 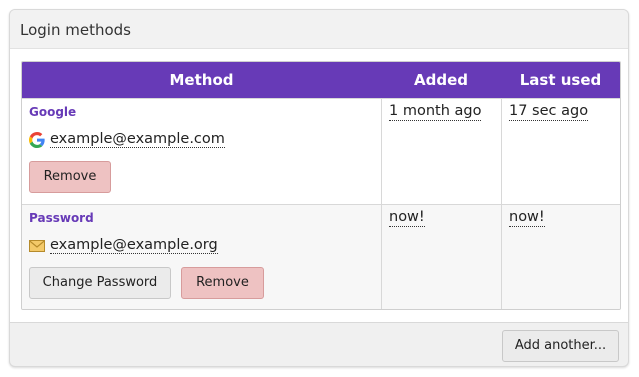 What do you see at coordinates (560, 80) in the screenshot?
I see `column-header-last-used: Last used` at bounding box center [560, 80].